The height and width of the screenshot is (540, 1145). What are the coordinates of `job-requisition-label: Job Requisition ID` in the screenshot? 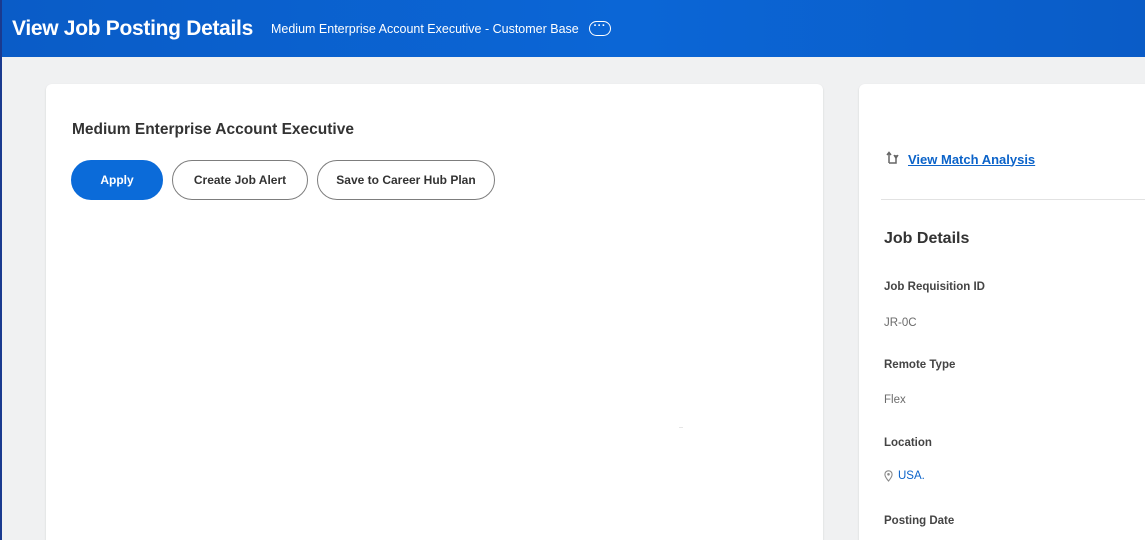 It's located at (934, 287).